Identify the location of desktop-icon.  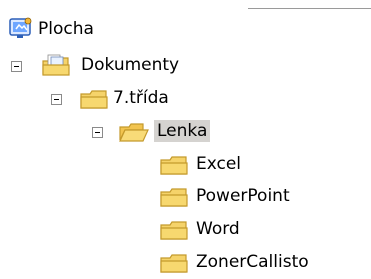
(20, 27).